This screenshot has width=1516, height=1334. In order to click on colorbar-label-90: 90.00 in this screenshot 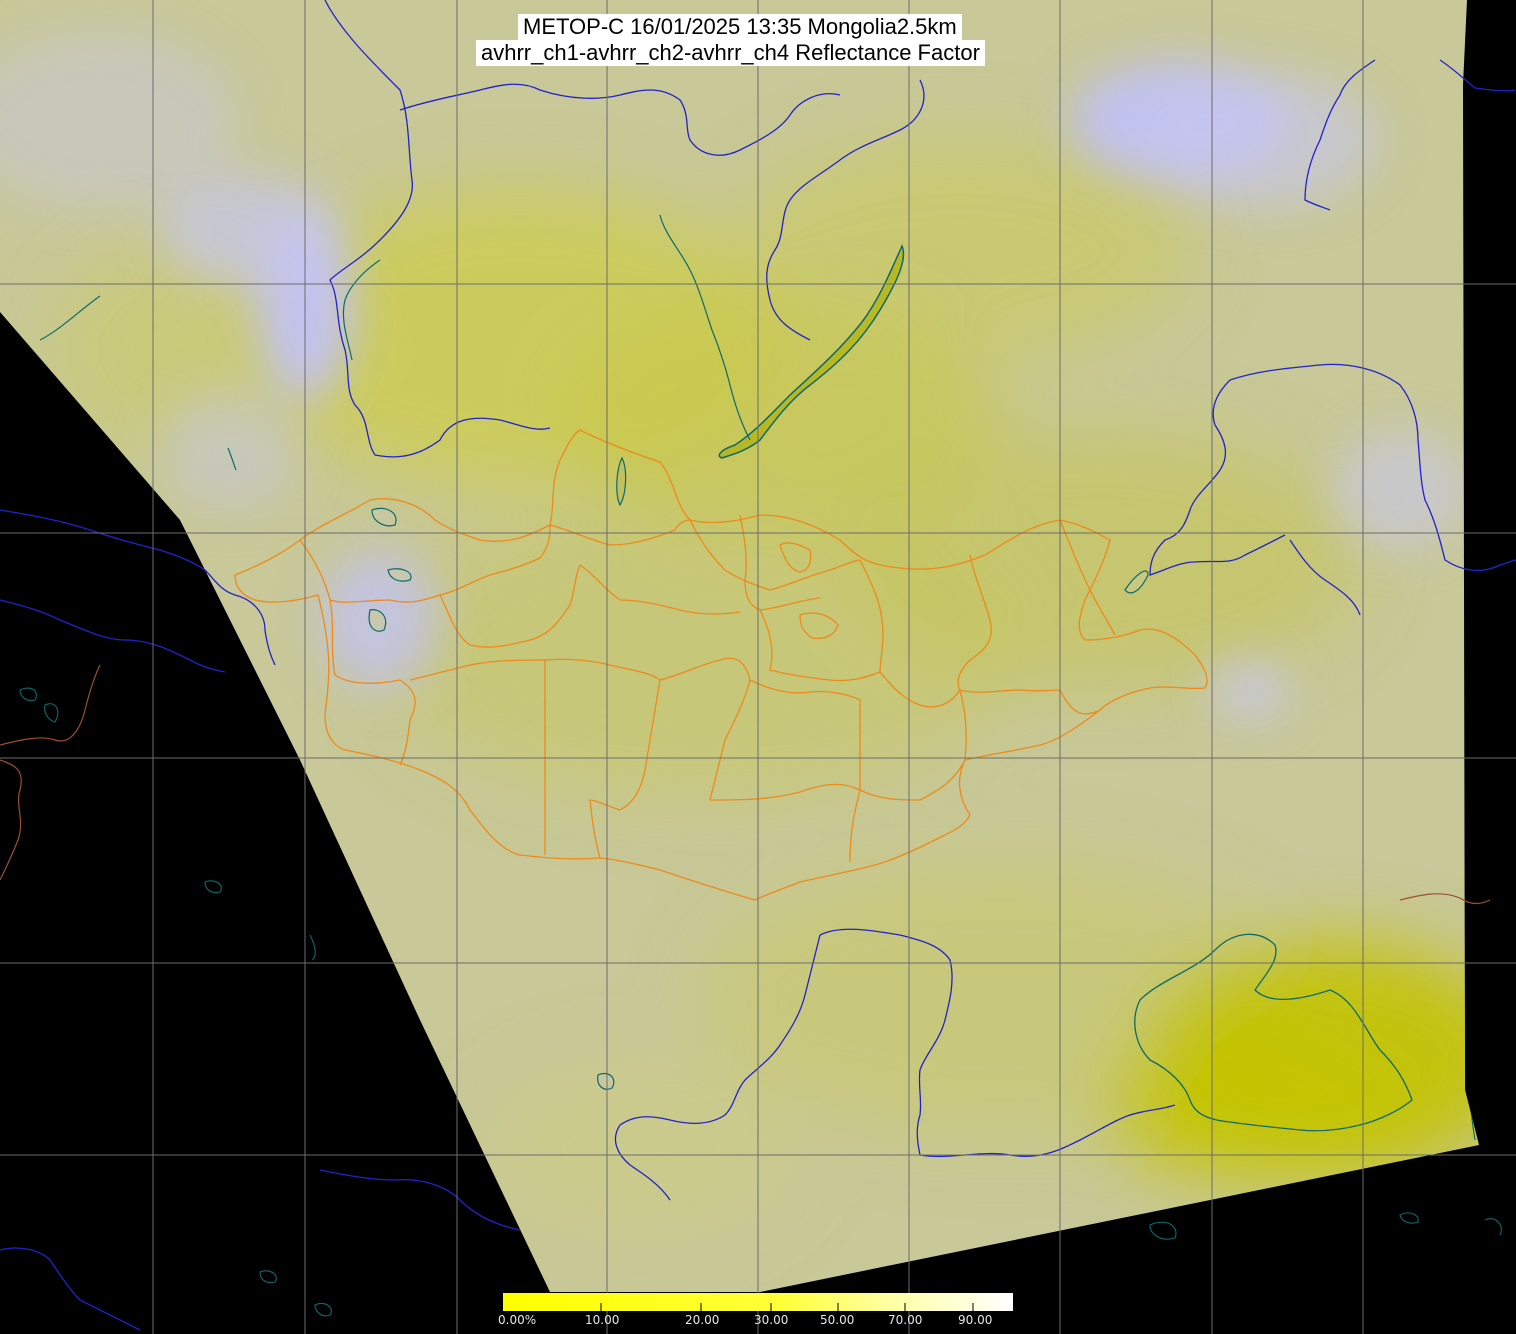, I will do `click(975, 1320)`.